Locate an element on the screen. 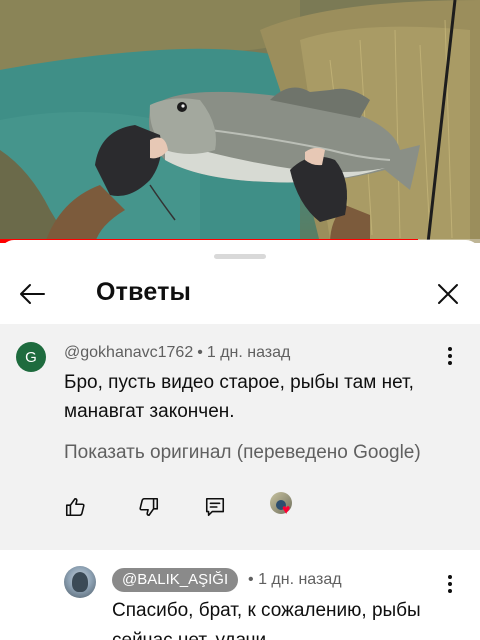  close-button is located at coordinates (448, 294).